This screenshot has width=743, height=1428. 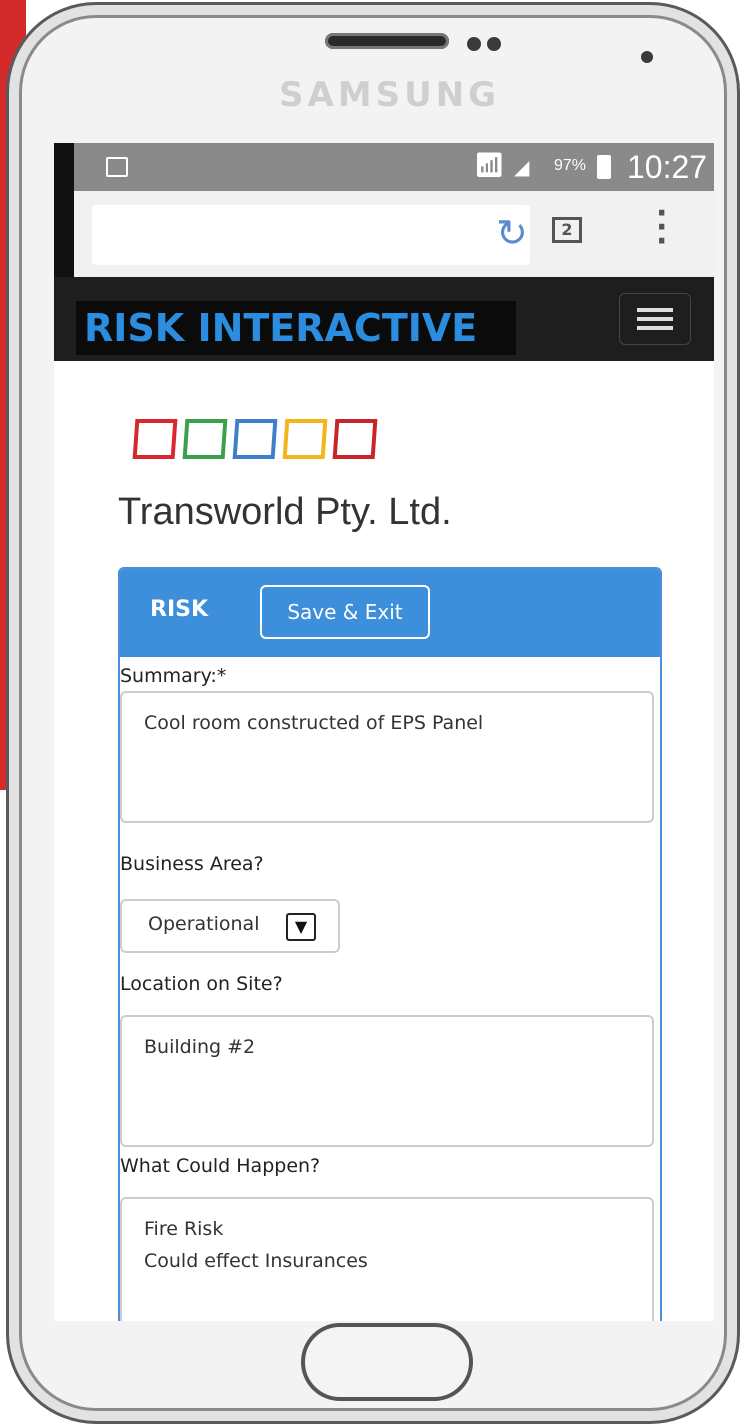 What do you see at coordinates (489, 165) in the screenshot?
I see `wifi-icon: 📶︎` at bounding box center [489, 165].